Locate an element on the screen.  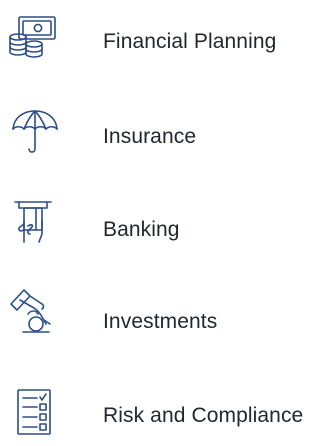
menu-item-risk-and-compliance: Risk and Compliance is located at coordinates (167, 416).